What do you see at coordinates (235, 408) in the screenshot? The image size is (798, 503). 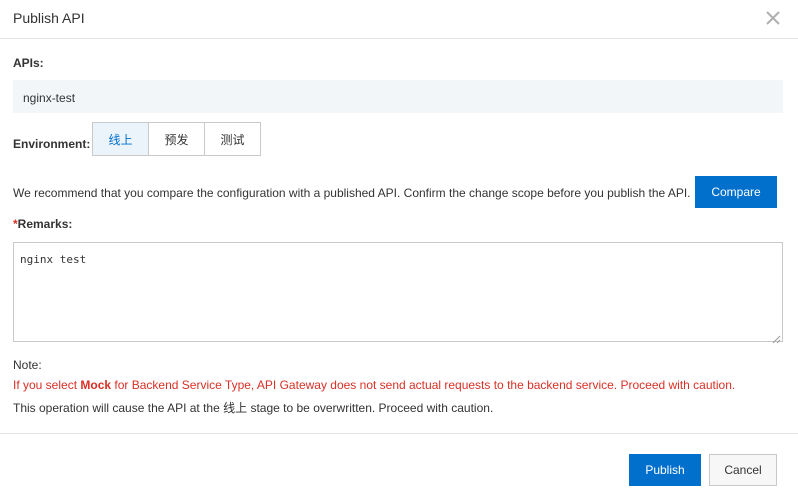 I see `overwrite-warning-stage: 线上` at bounding box center [235, 408].